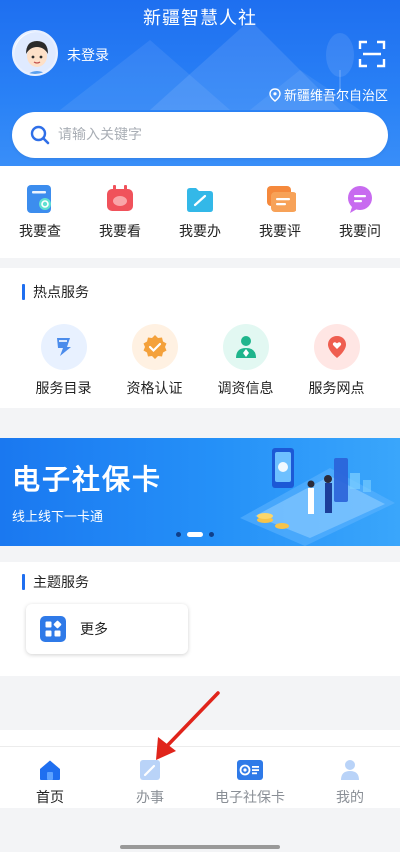 Image resolution: width=400 pixels, height=852 pixels. I want to click on home-indicator, so click(200, 847).